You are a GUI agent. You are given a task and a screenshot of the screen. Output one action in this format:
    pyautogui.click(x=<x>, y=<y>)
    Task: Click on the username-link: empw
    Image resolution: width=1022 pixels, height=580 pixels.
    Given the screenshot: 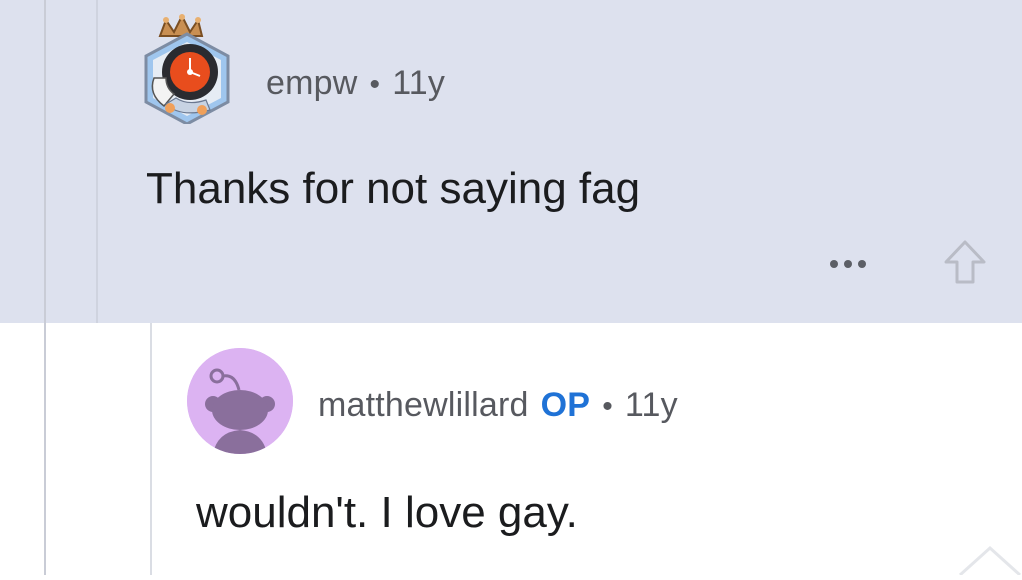 What is the action you would take?
    pyautogui.click(x=312, y=83)
    